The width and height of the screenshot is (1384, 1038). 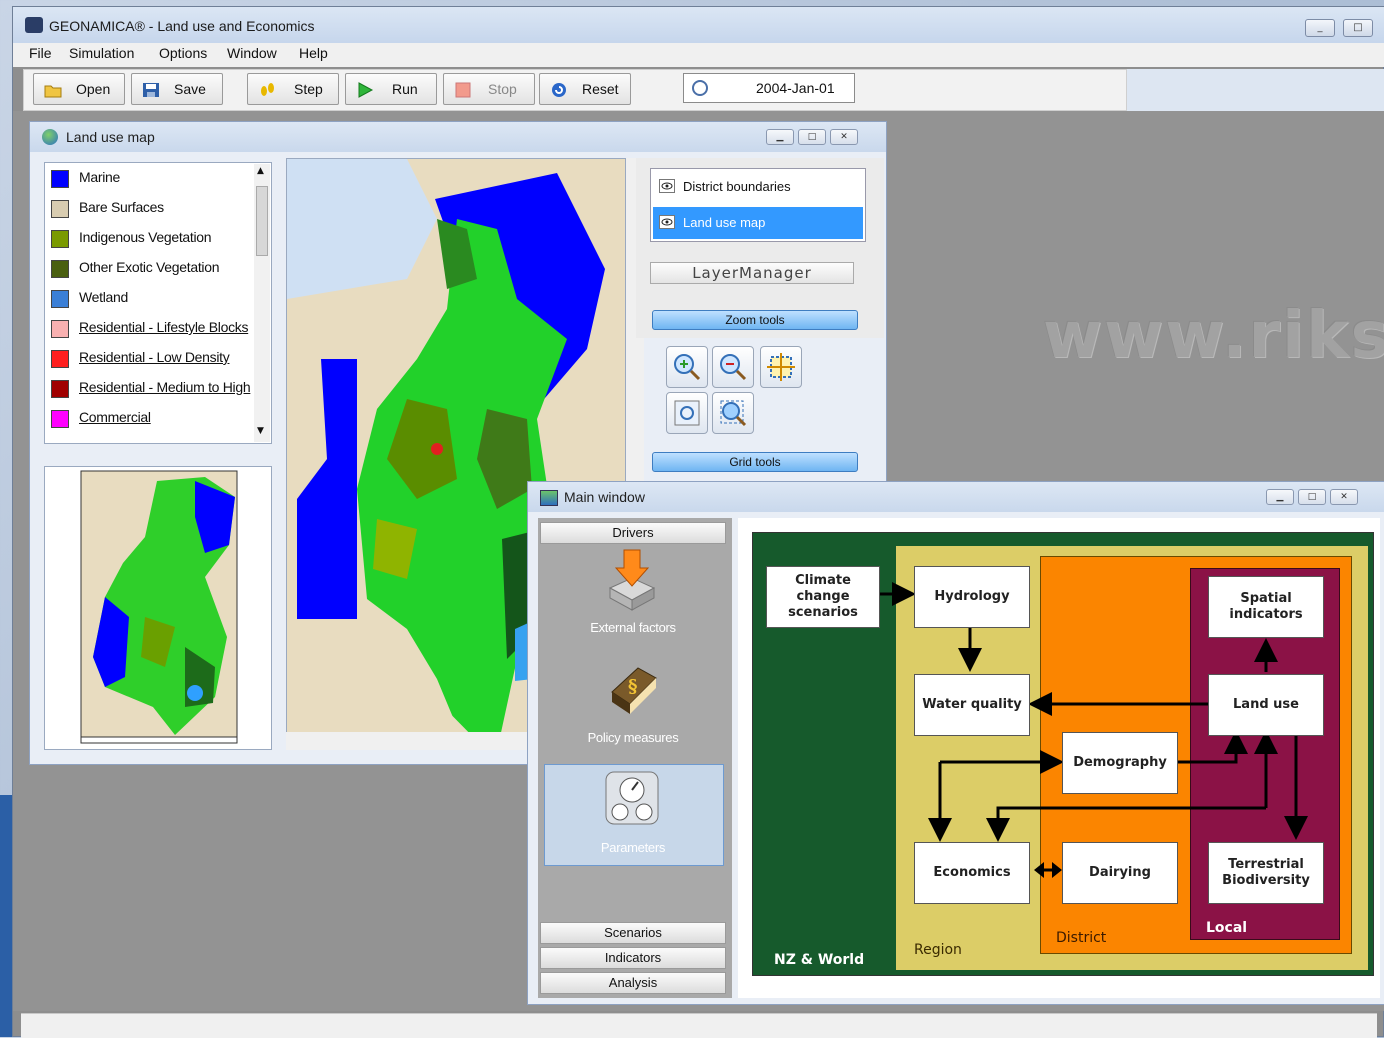 What do you see at coordinates (1344, 497) in the screenshot?
I see `main-close-button: ✕` at bounding box center [1344, 497].